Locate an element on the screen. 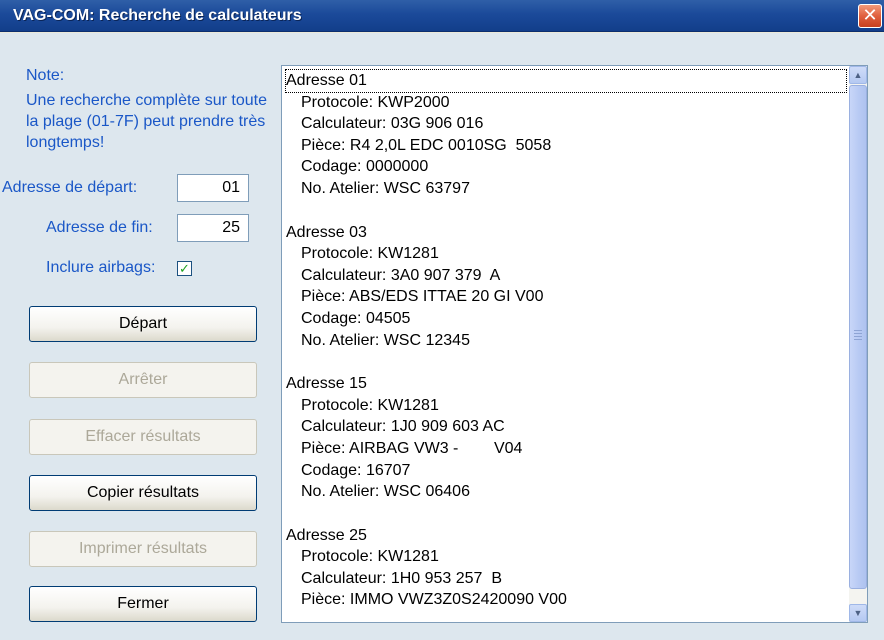 The width and height of the screenshot is (884, 640). result-line: Calculateur: 03G 906 016 is located at coordinates (392, 124).